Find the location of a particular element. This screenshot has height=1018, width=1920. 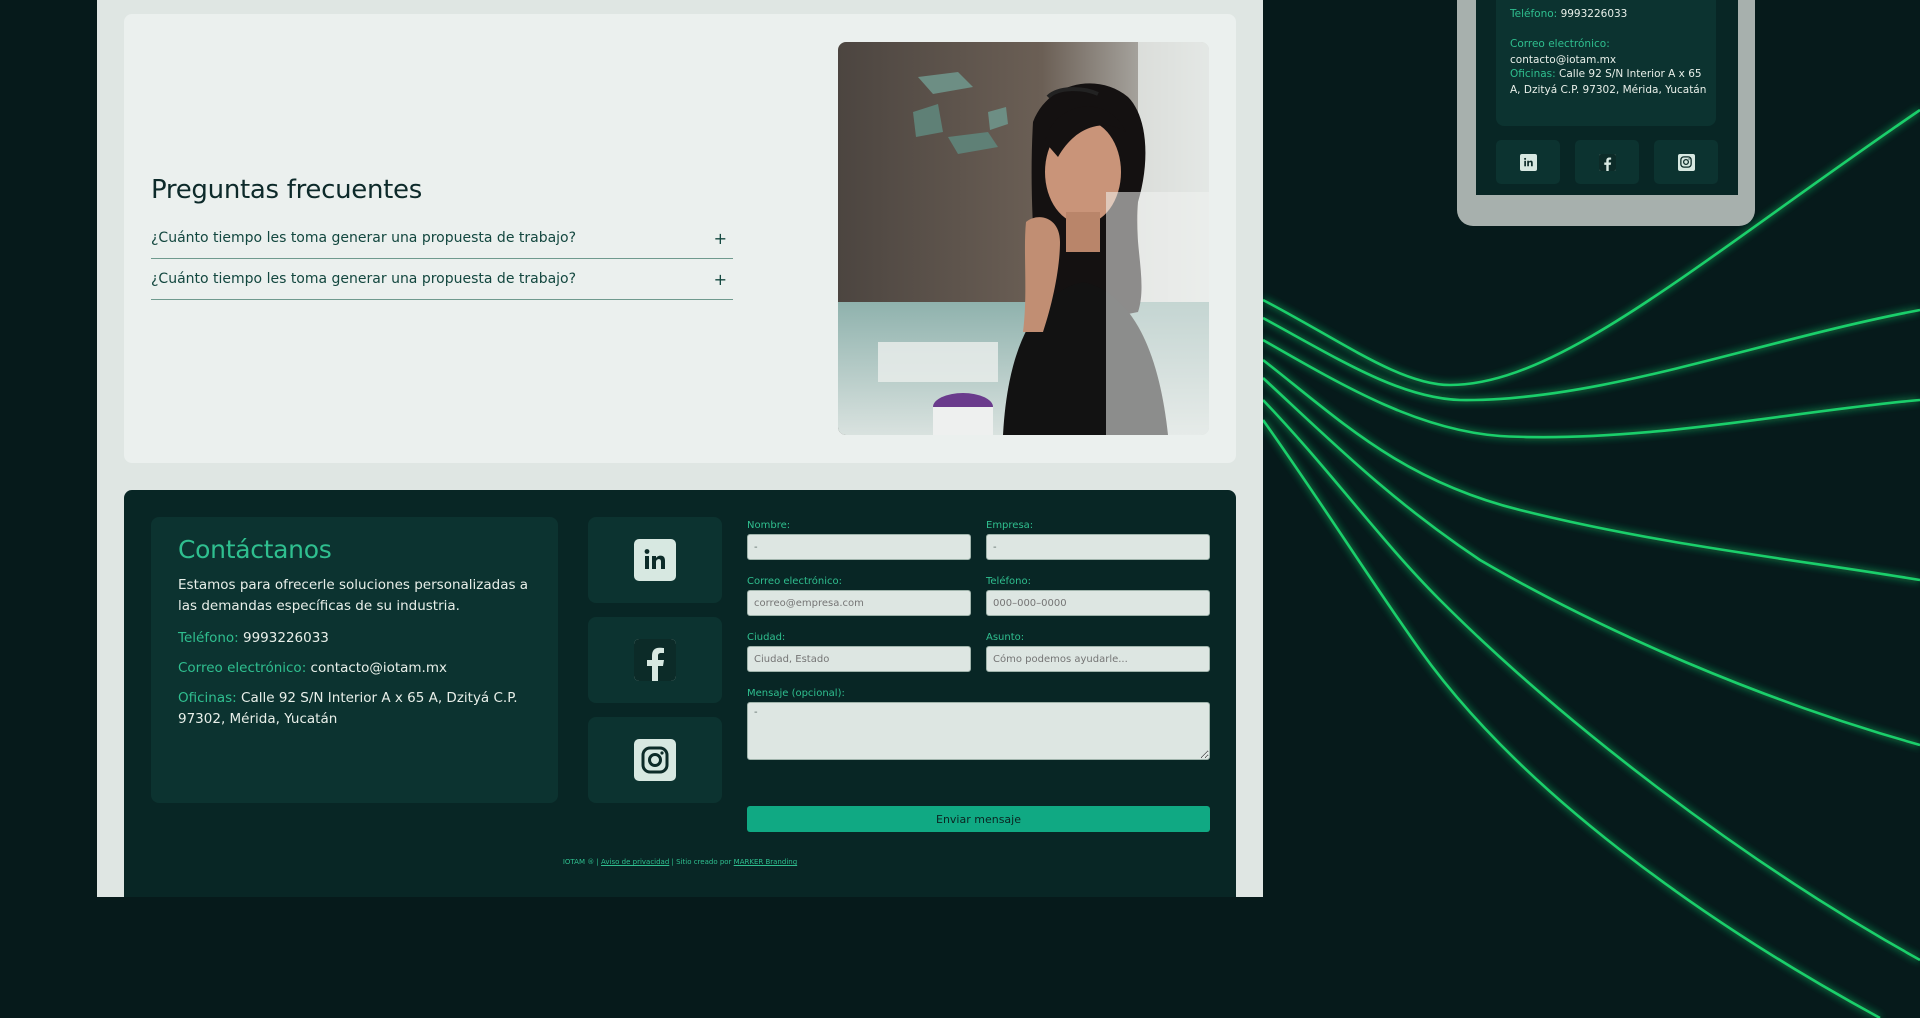

phone-preview-phone: Teléfono: 9993226033 is located at coordinates (1610, 14).